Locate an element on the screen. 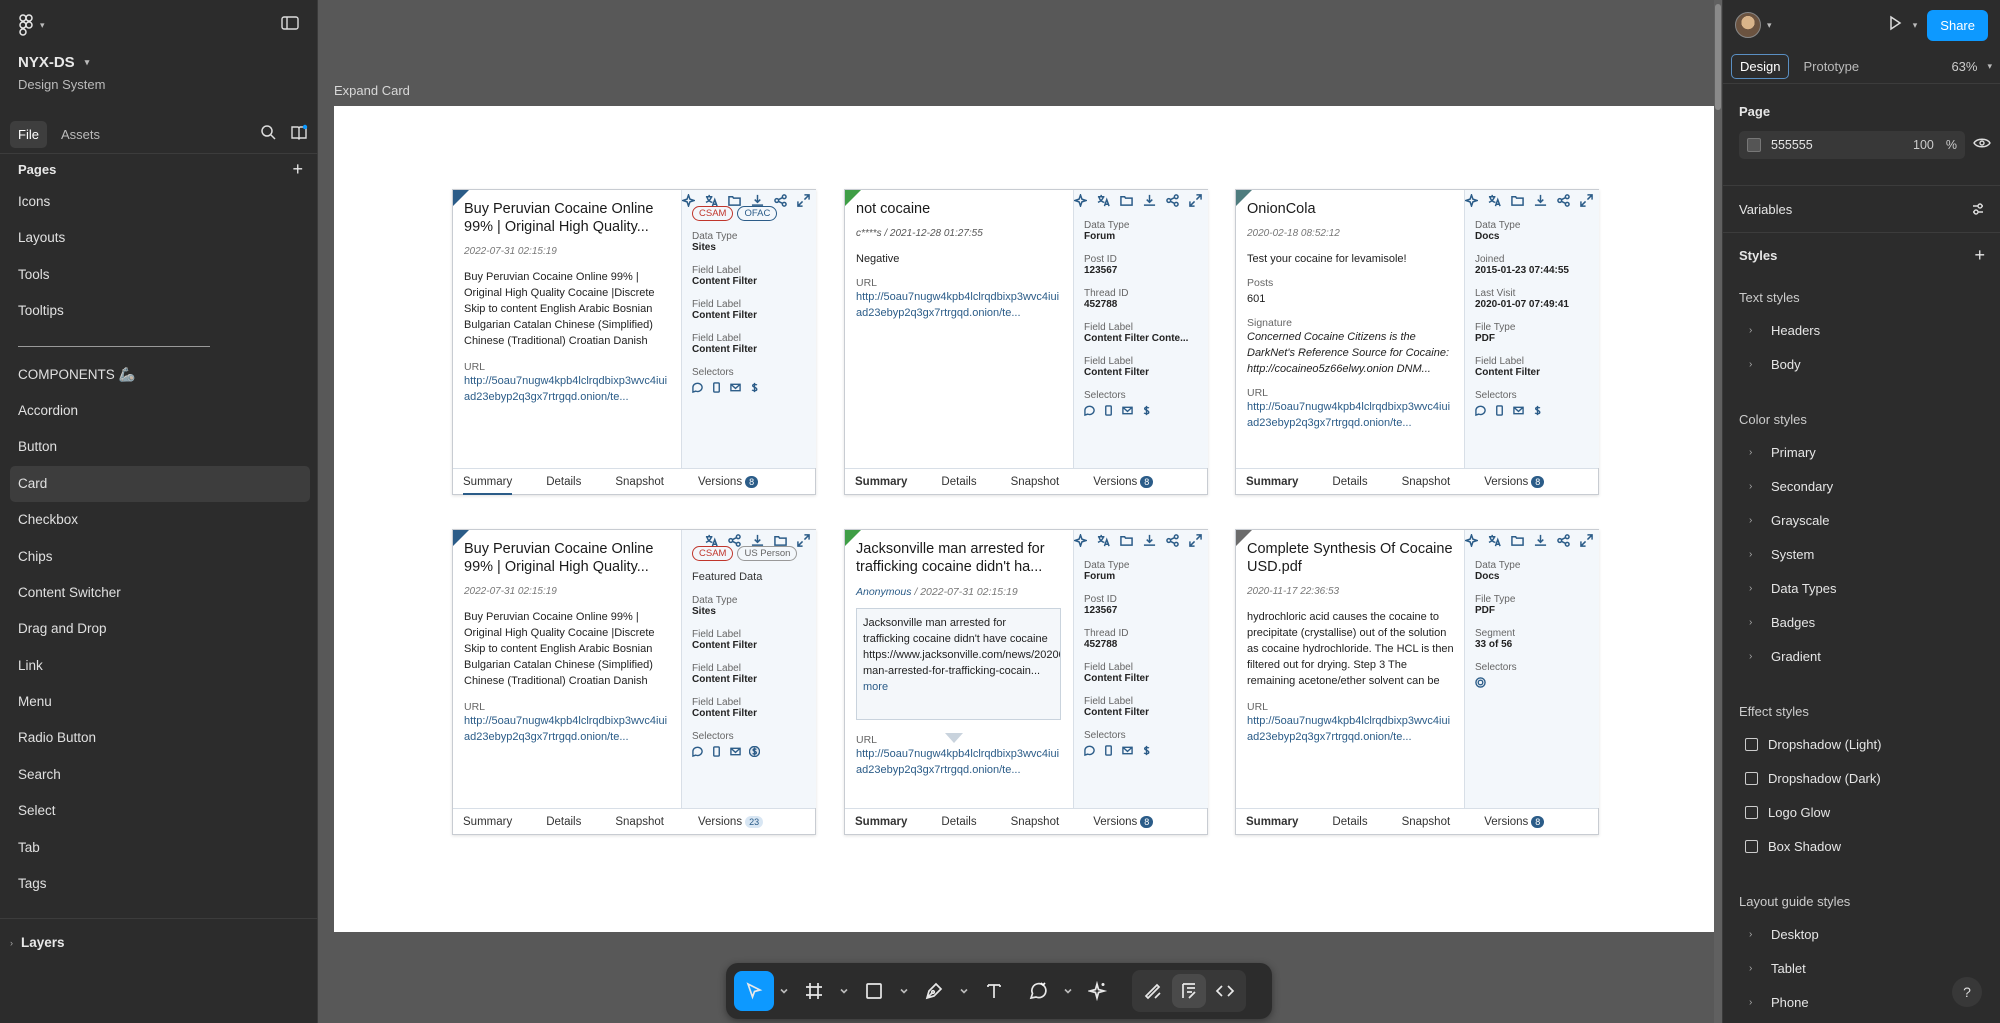 This screenshot has width=2000, height=1023. page-color-swatch is located at coordinates (1754, 145).